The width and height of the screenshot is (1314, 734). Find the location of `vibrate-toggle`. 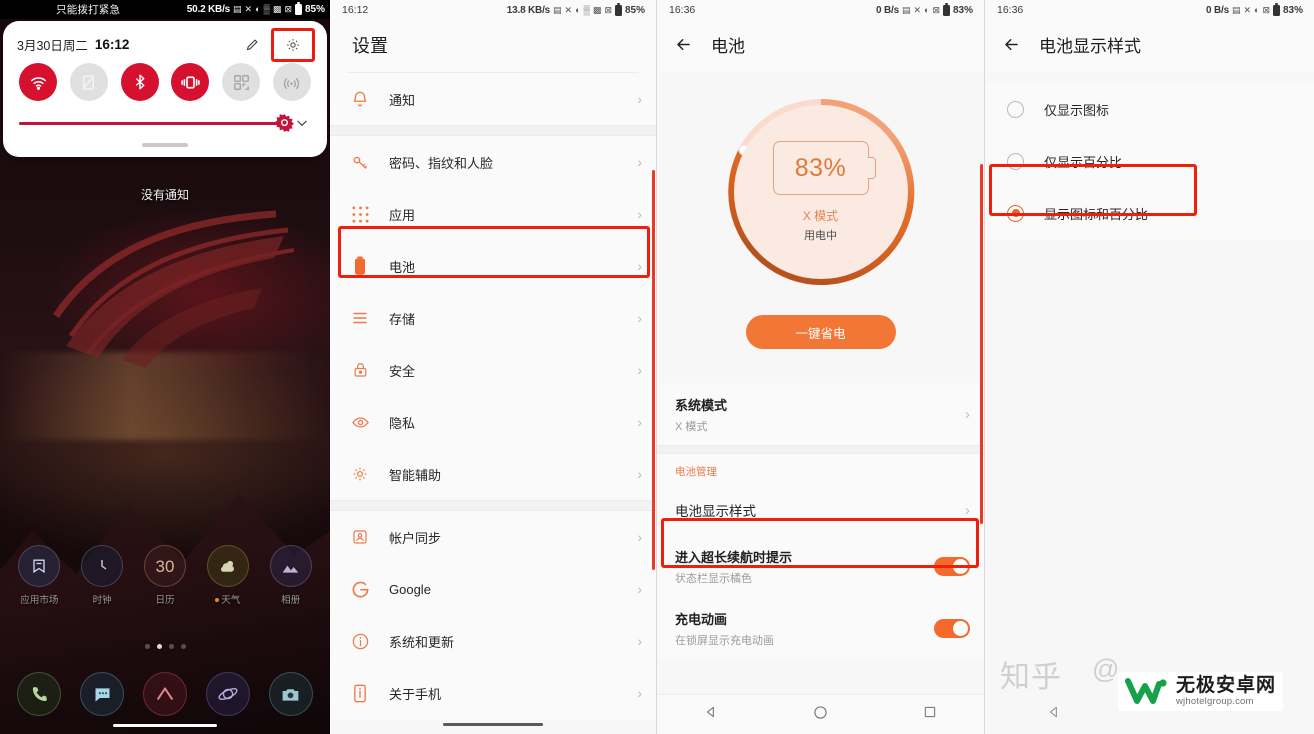

vibrate-toggle is located at coordinates (190, 82).